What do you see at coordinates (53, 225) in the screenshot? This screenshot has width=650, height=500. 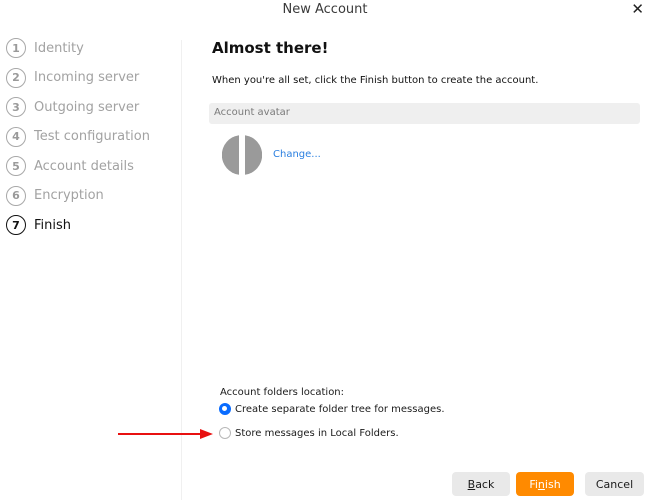 I see `step-label: Finish` at bounding box center [53, 225].